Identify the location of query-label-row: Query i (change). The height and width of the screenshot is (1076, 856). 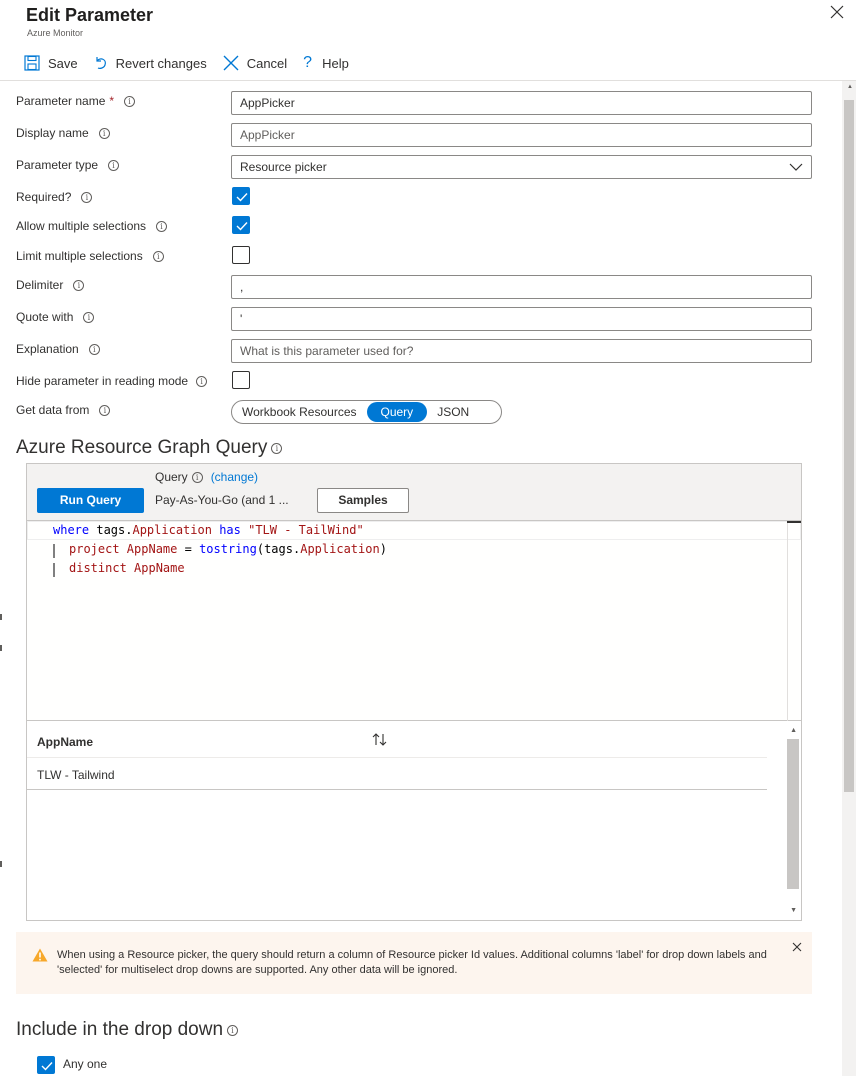
(206, 477).